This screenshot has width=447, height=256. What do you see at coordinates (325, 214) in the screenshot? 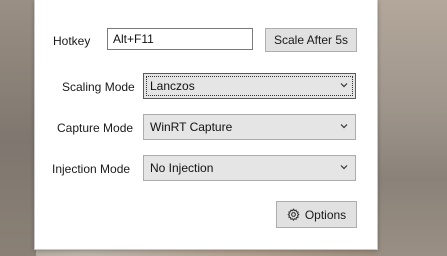
I see `options-button-label: Options` at bounding box center [325, 214].